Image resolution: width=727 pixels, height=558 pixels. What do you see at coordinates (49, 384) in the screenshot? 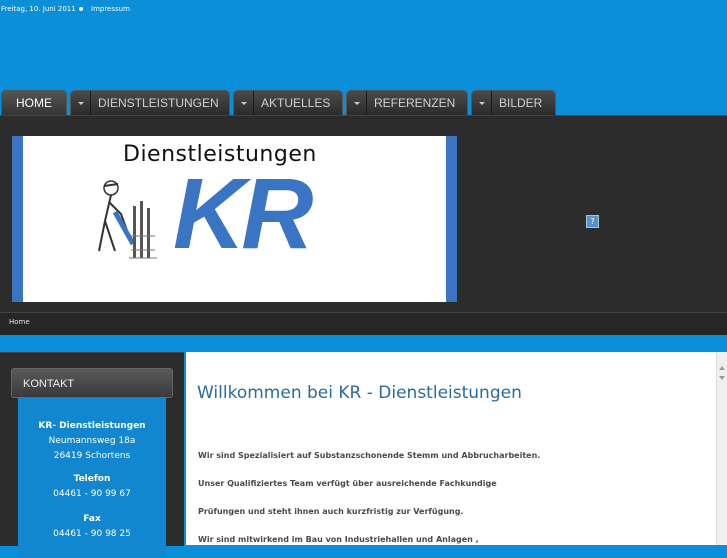
I see `kontakt-heading-label: KONTAKT` at bounding box center [49, 384].